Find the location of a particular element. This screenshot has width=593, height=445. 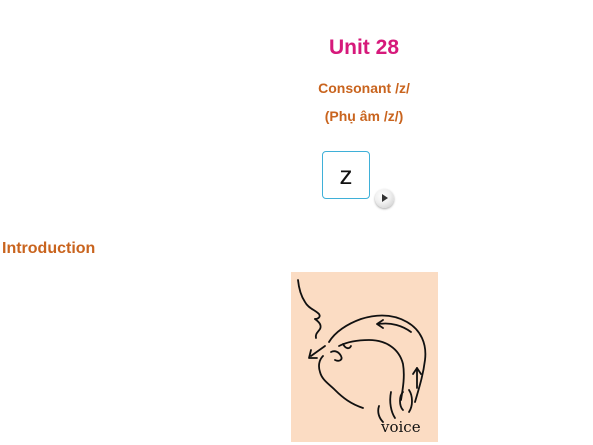

mouth-diagram-drawing is located at coordinates (362, 351).